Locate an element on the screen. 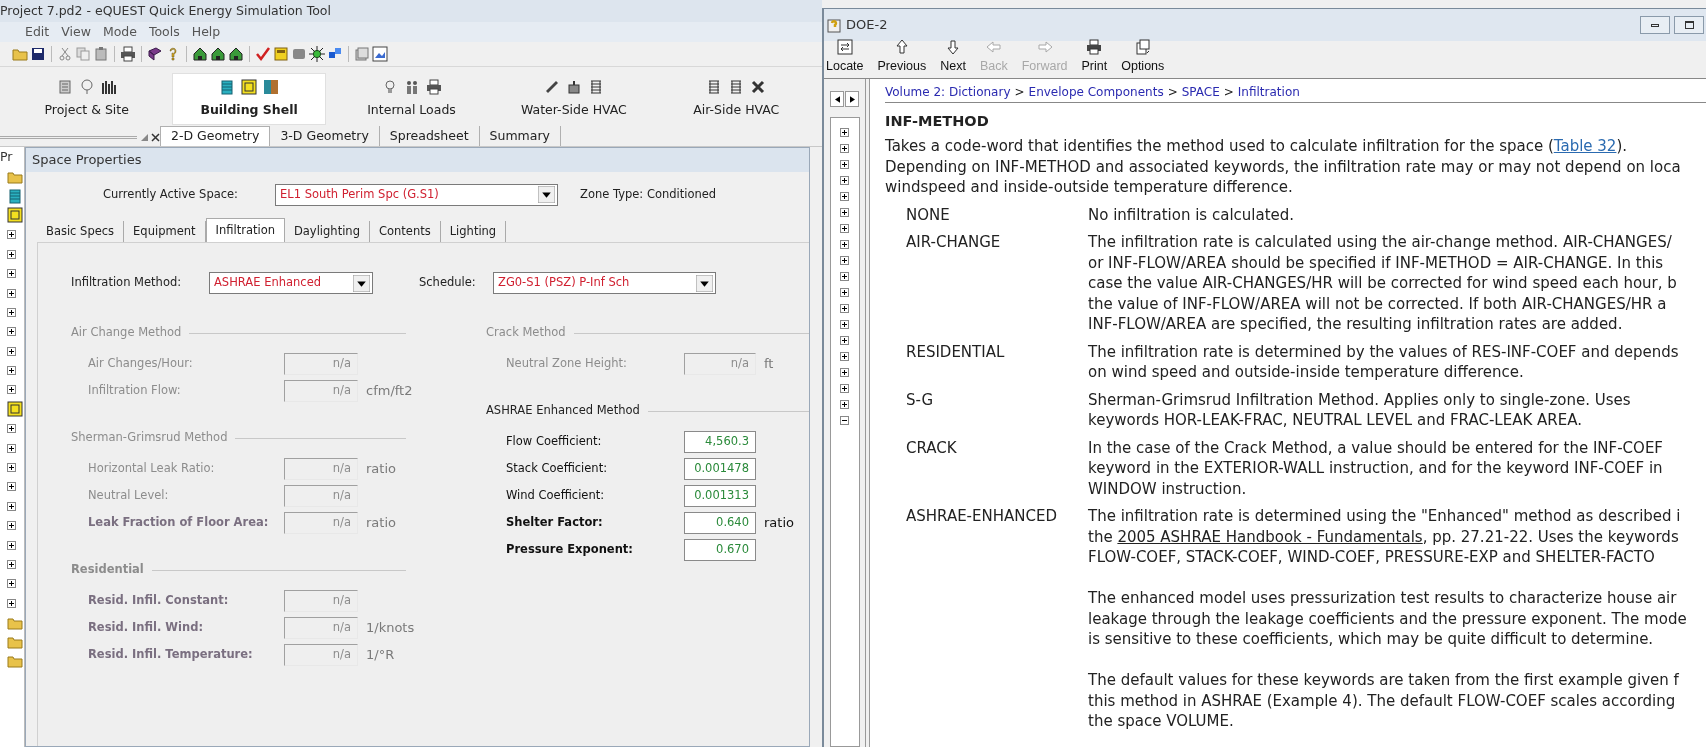  save-icon is located at coordinates (38, 54).